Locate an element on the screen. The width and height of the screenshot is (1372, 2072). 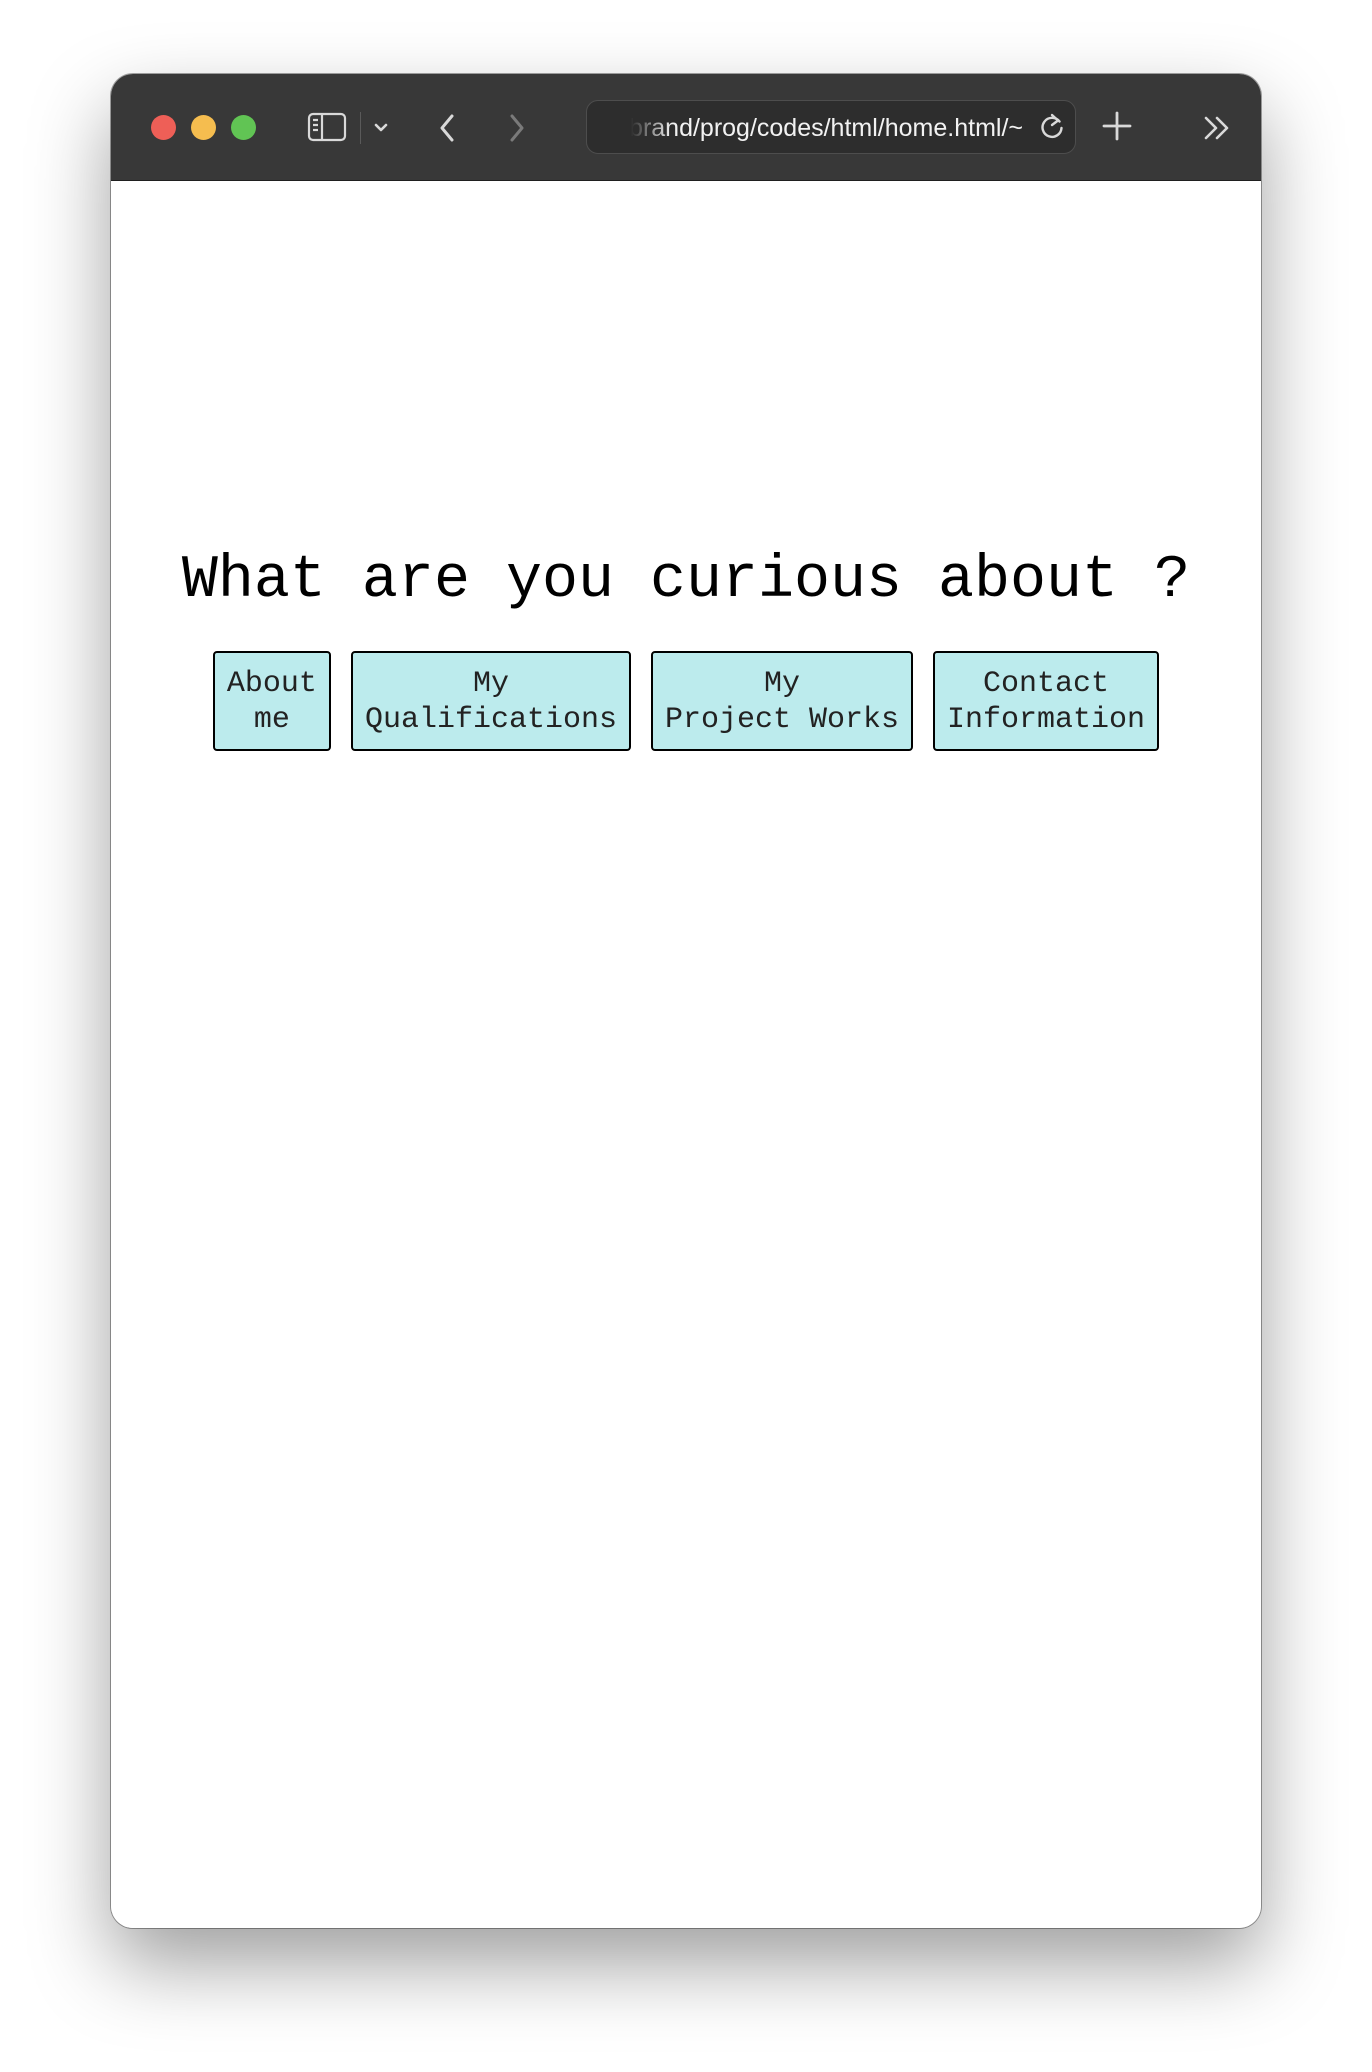
toolbar-divider is located at coordinates (360, 128).